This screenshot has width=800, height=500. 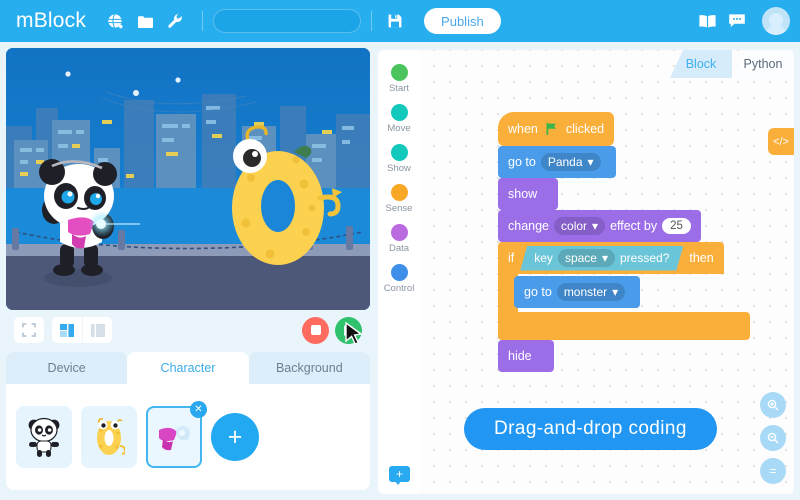 I want to click on palette-category-sense: Sense, so click(x=399, y=199).